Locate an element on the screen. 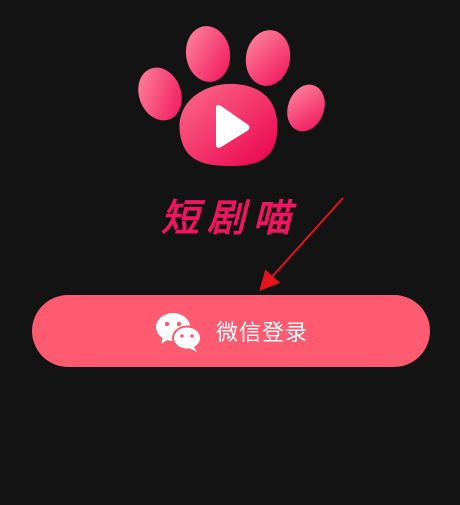  wechat-icon is located at coordinates (178, 332).